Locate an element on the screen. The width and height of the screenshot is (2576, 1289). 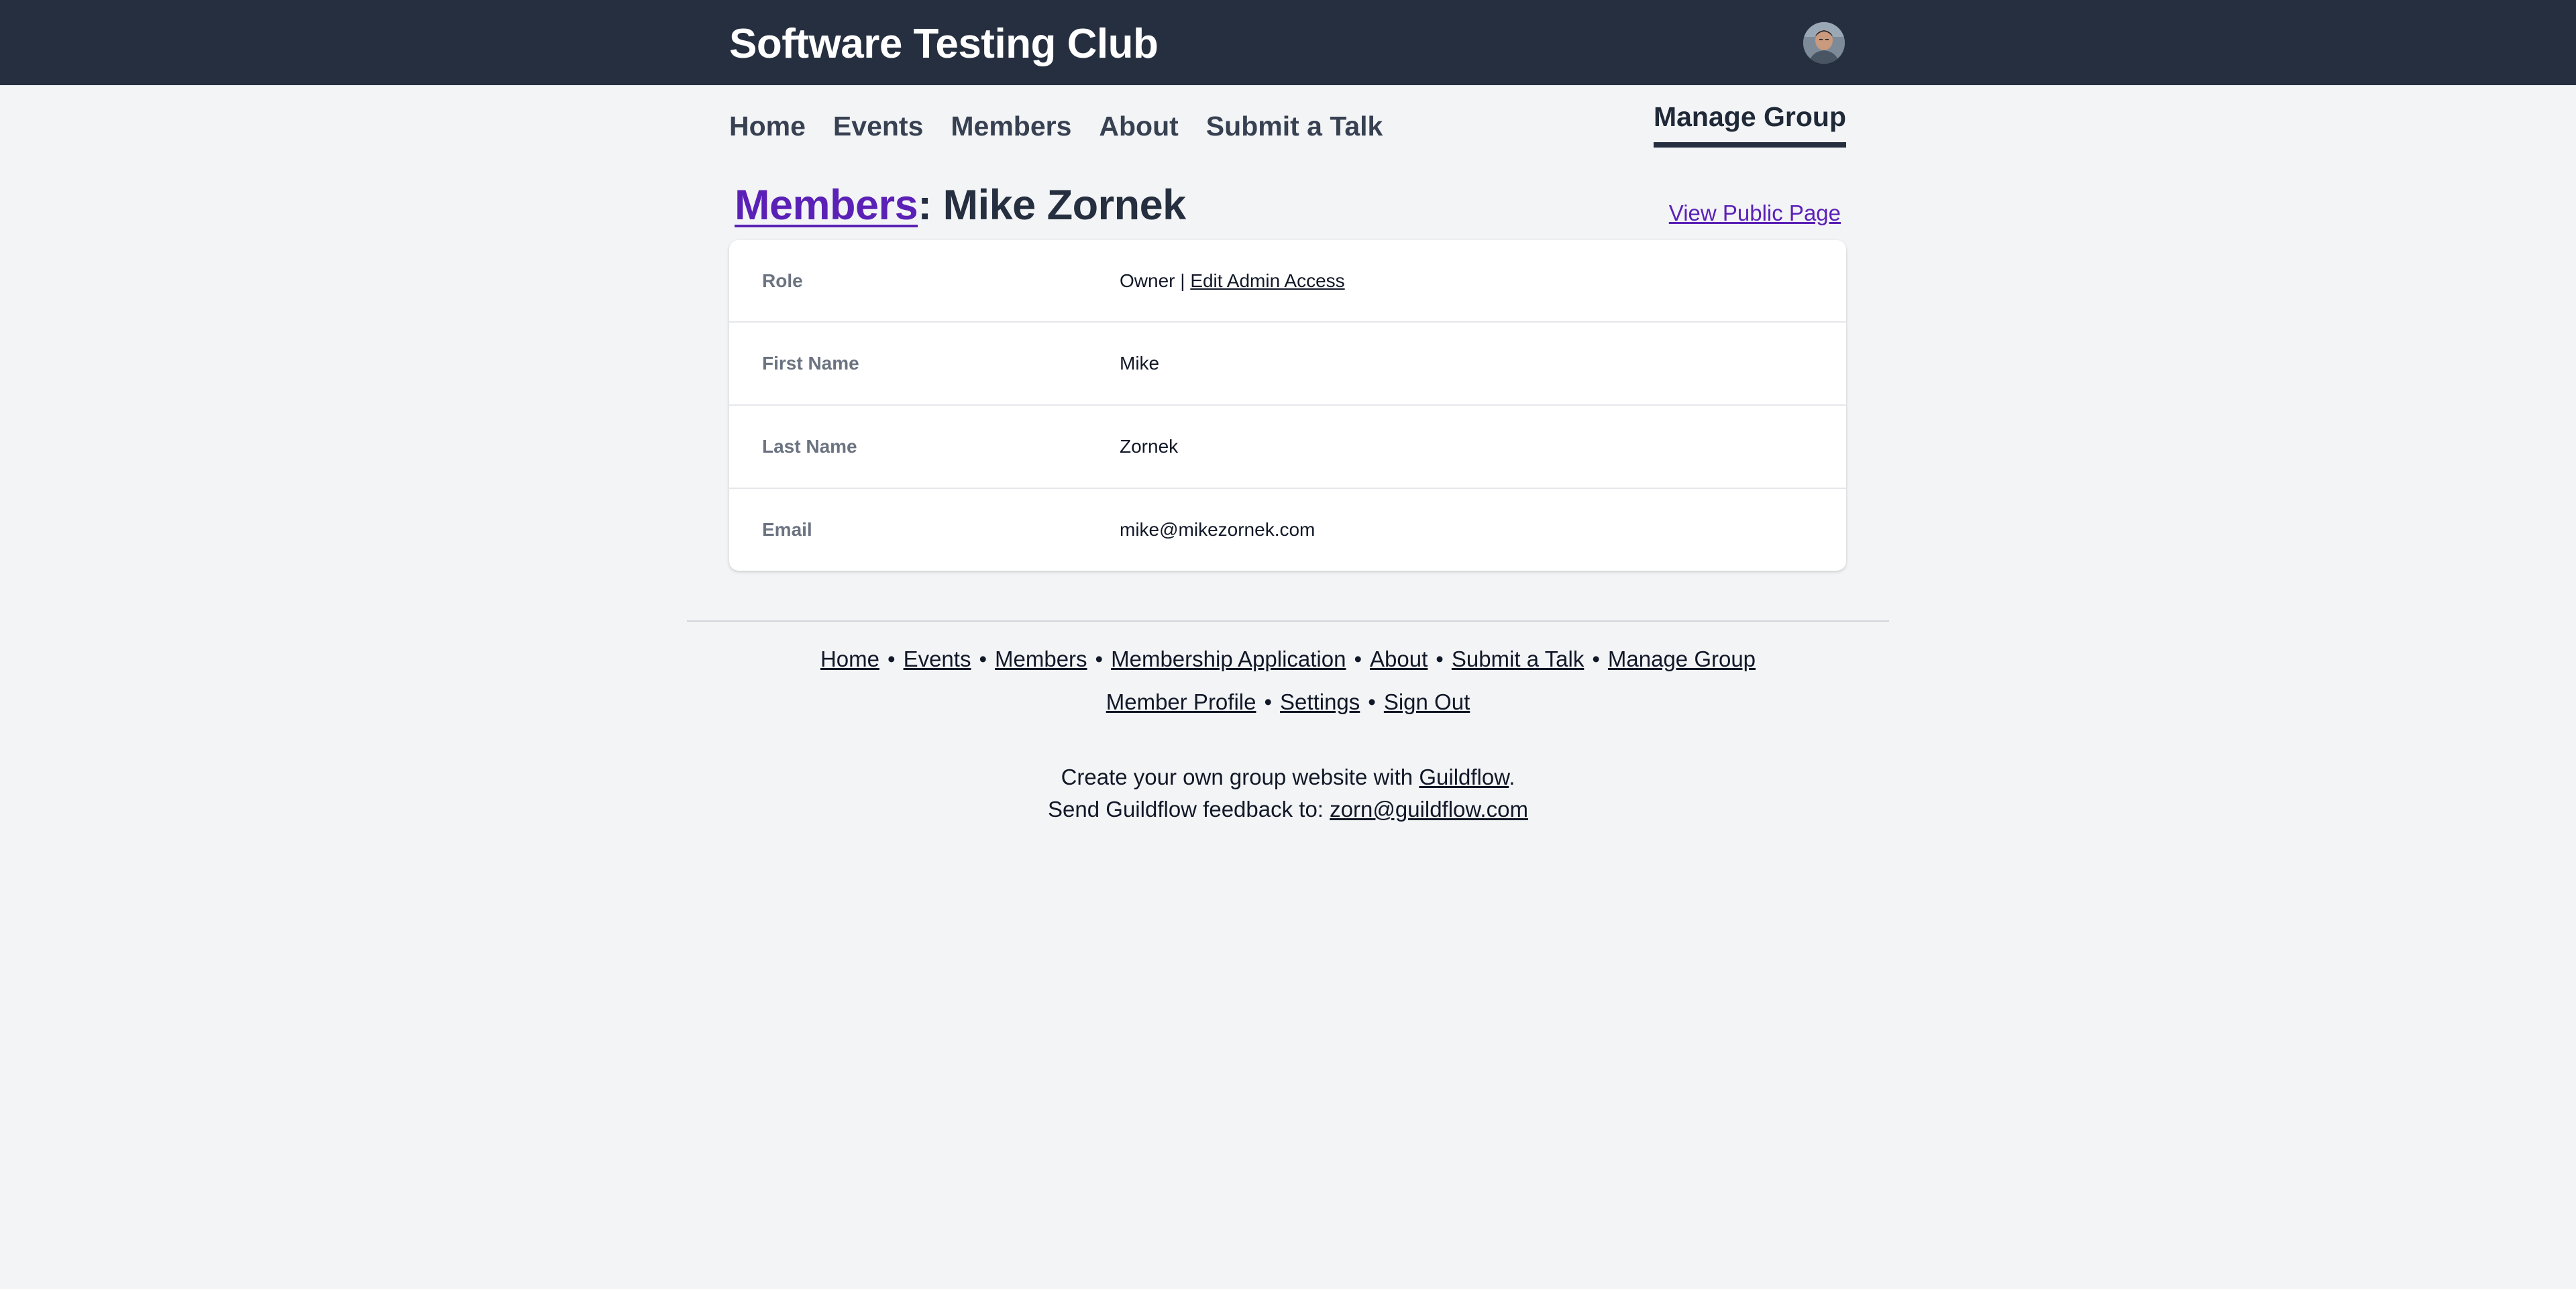
last-name-label: Last Name is located at coordinates (809, 446).